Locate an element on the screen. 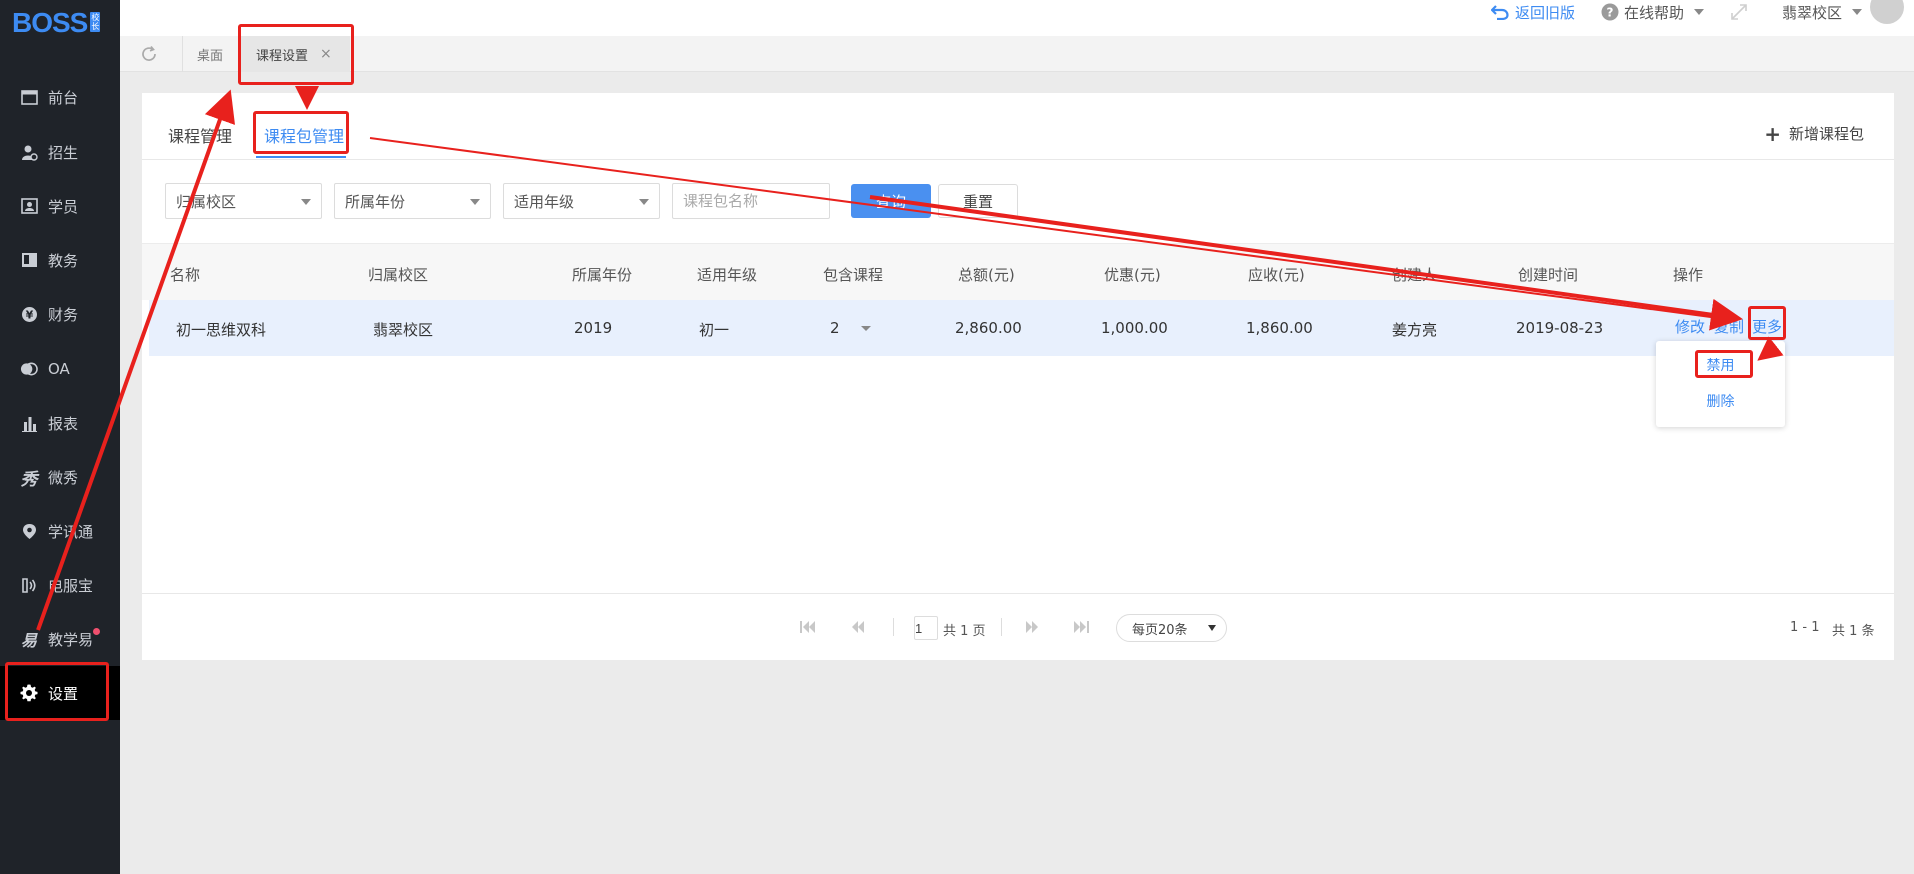  sidebar-item-academic: 教务 is located at coordinates (60, 260).